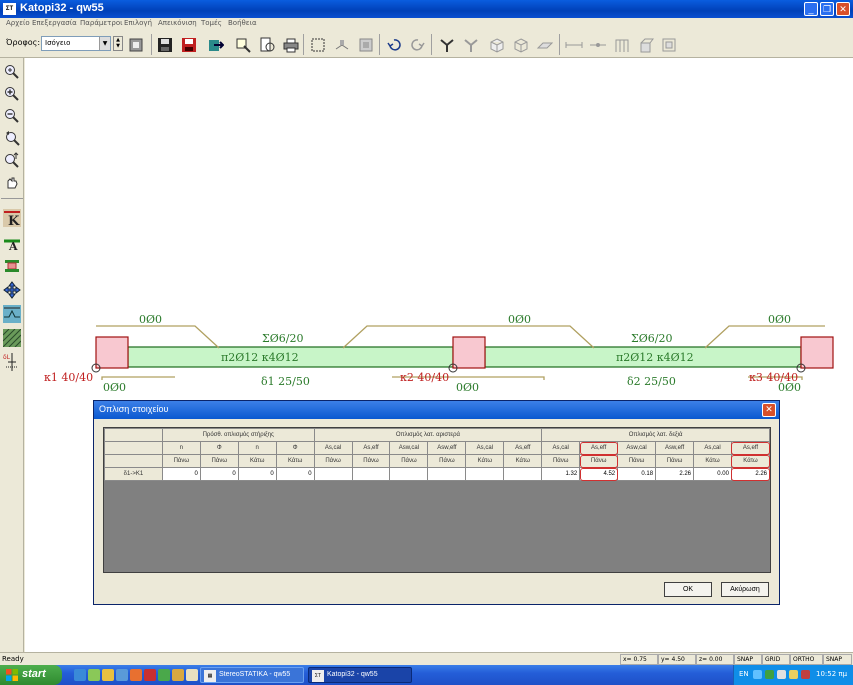  I want to click on table-row: δ1->Κ1 0 0 0 0 1.32 4.52 0.18 2.26 0.00 2.26, so click(437, 474).